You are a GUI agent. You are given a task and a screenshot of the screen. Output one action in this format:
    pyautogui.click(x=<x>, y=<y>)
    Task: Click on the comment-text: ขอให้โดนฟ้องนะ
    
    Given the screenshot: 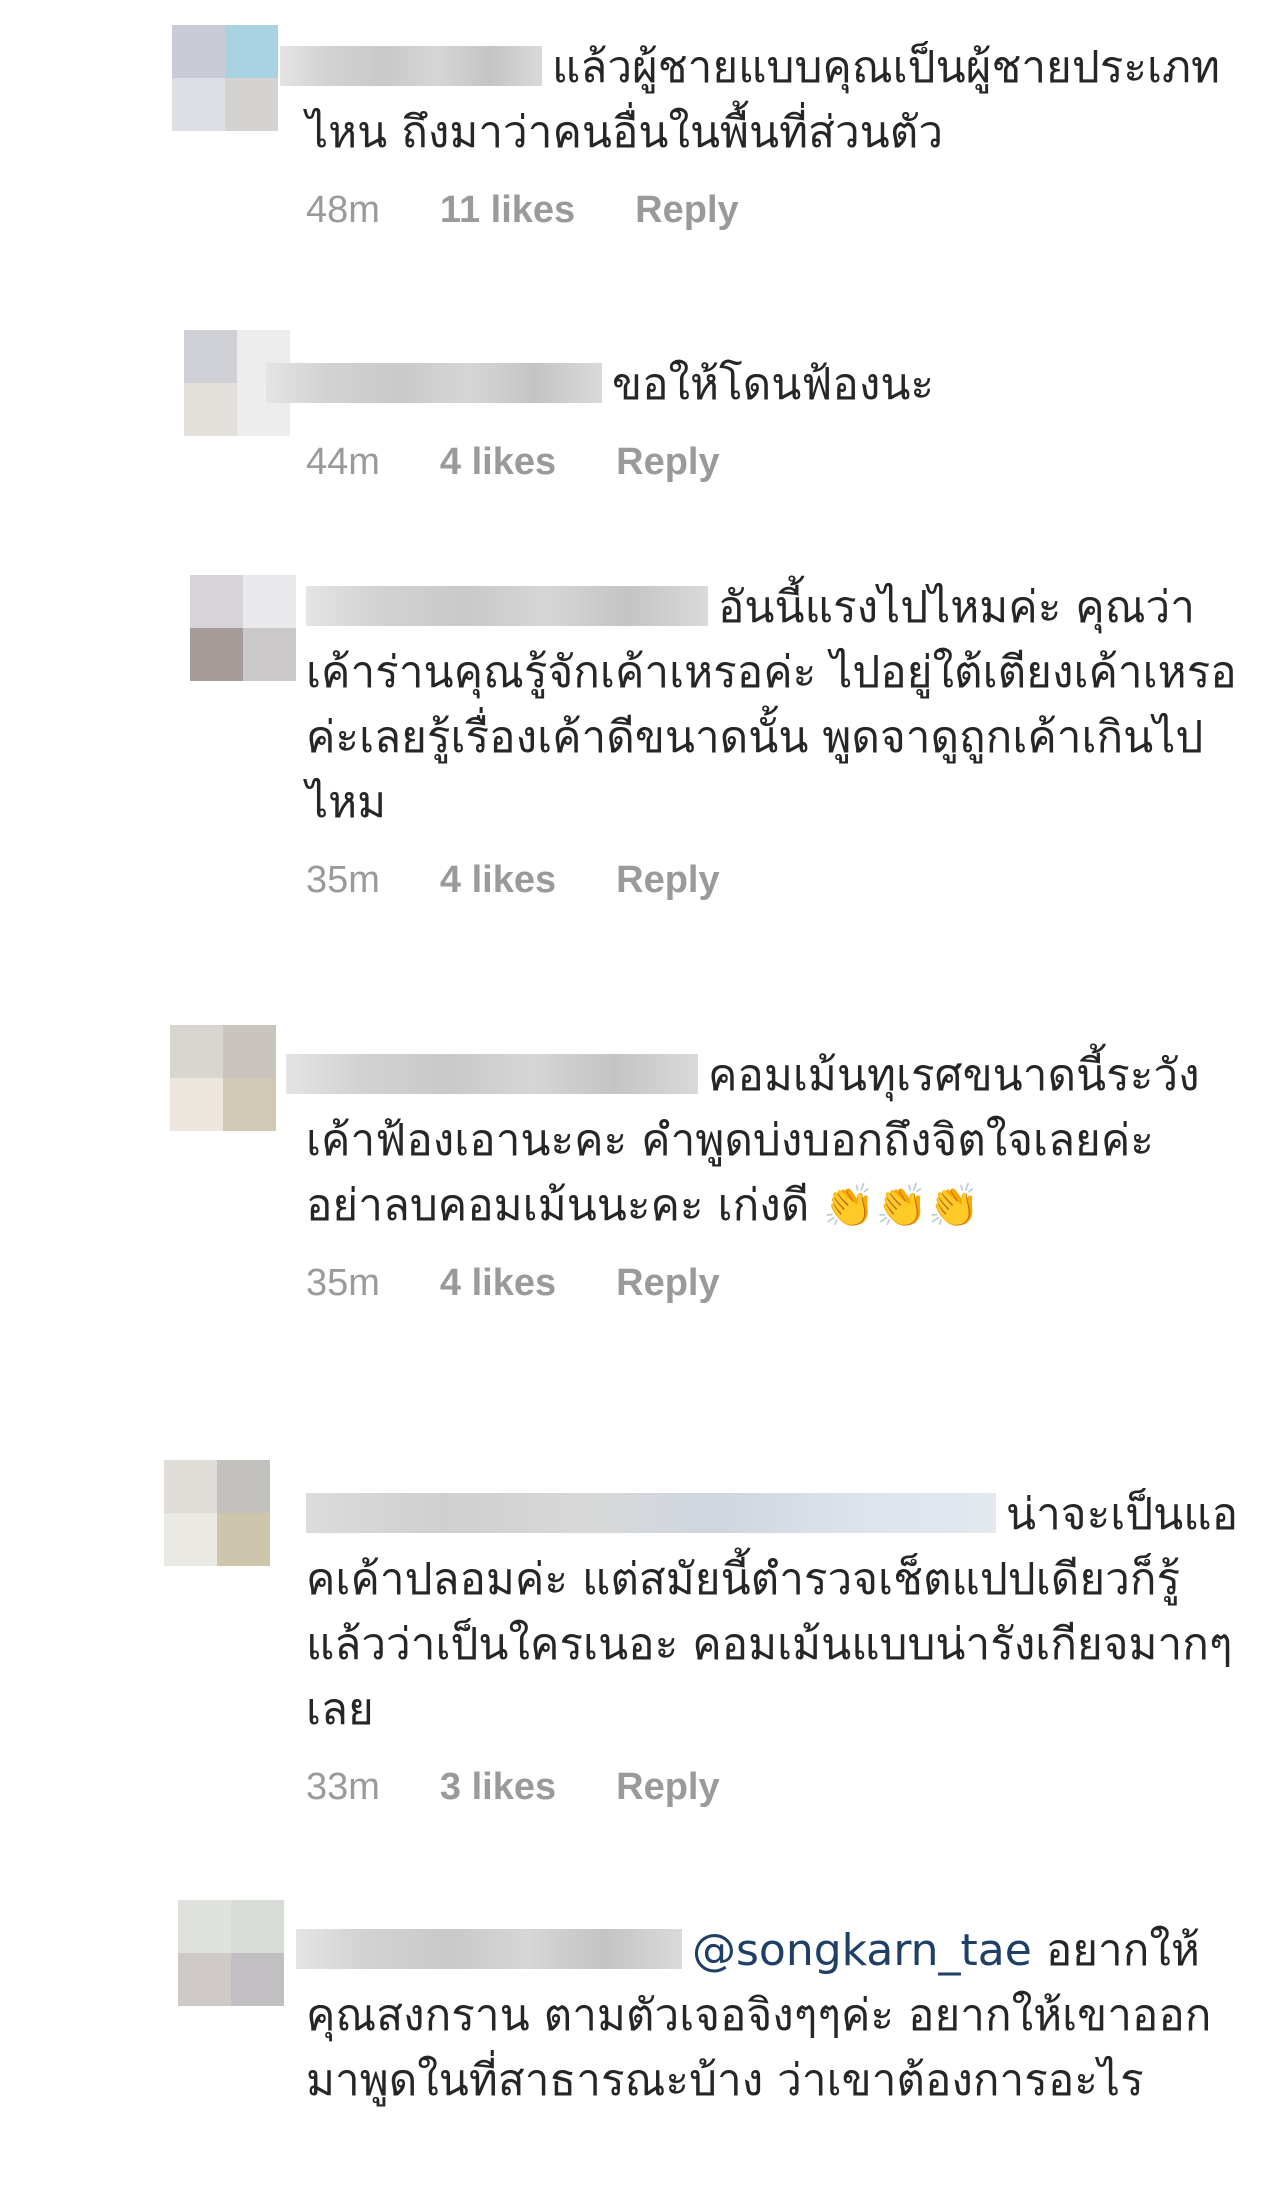 What is the action you would take?
    pyautogui.click(x=753, y=384)
    